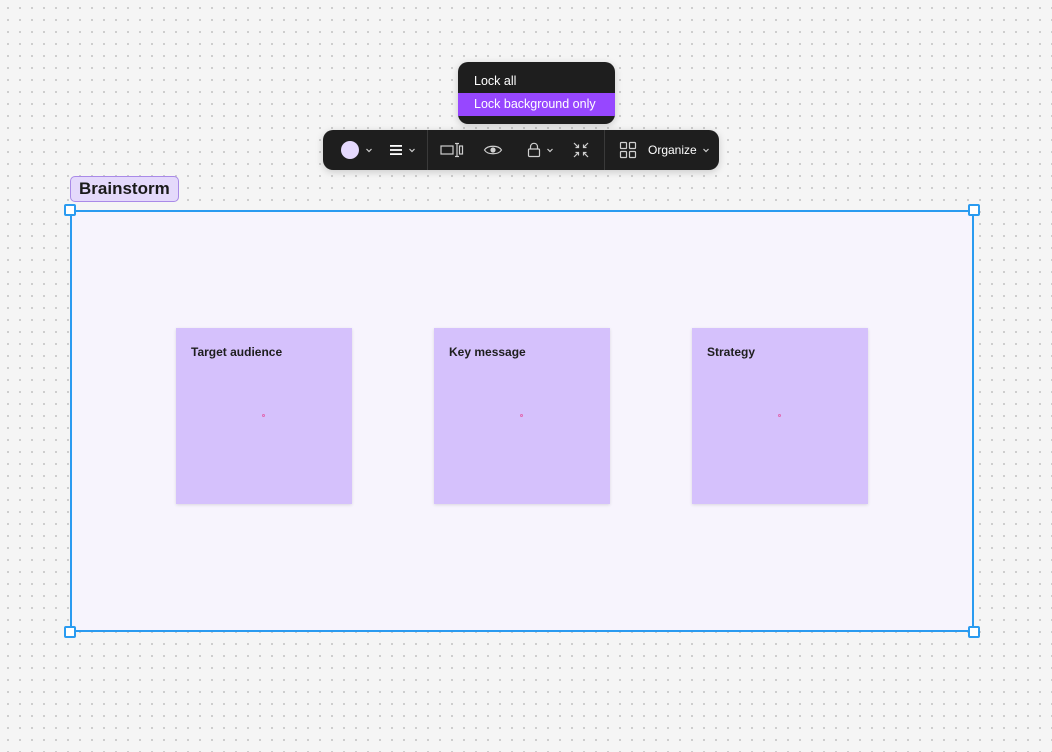  Describe the element at coordinates (974, 632) in the screenshot. I see `resize-handle-bottom-right` at that location.